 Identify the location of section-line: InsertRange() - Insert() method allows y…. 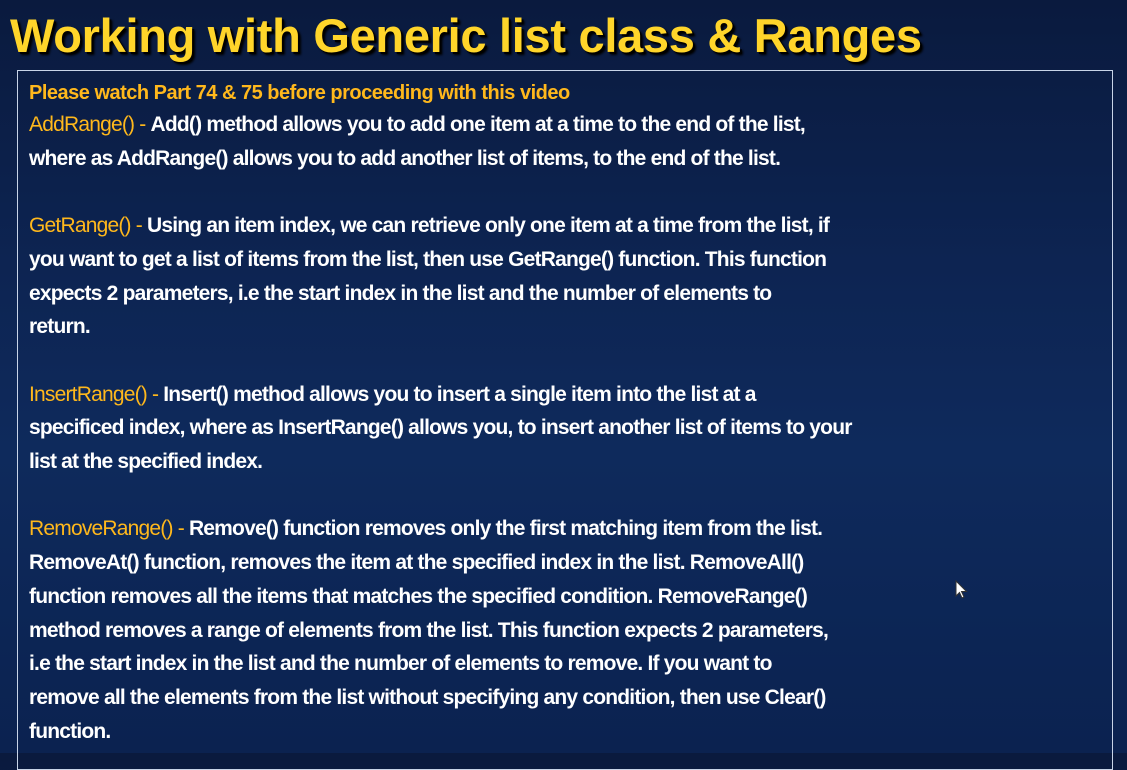
(571, 395).